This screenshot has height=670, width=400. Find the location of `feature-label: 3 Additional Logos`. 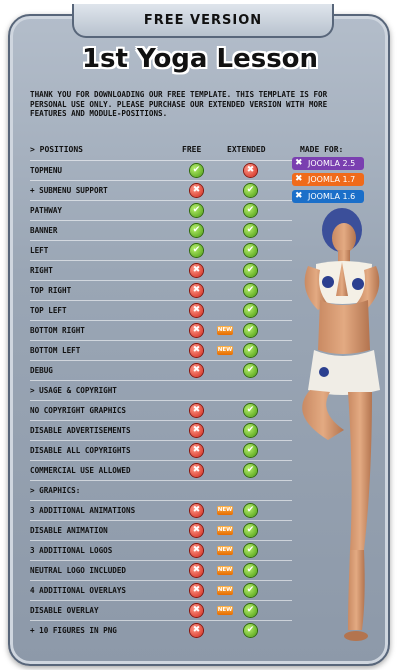

feature-label: 3 Additional Logos is located at coordinates (71, 550).